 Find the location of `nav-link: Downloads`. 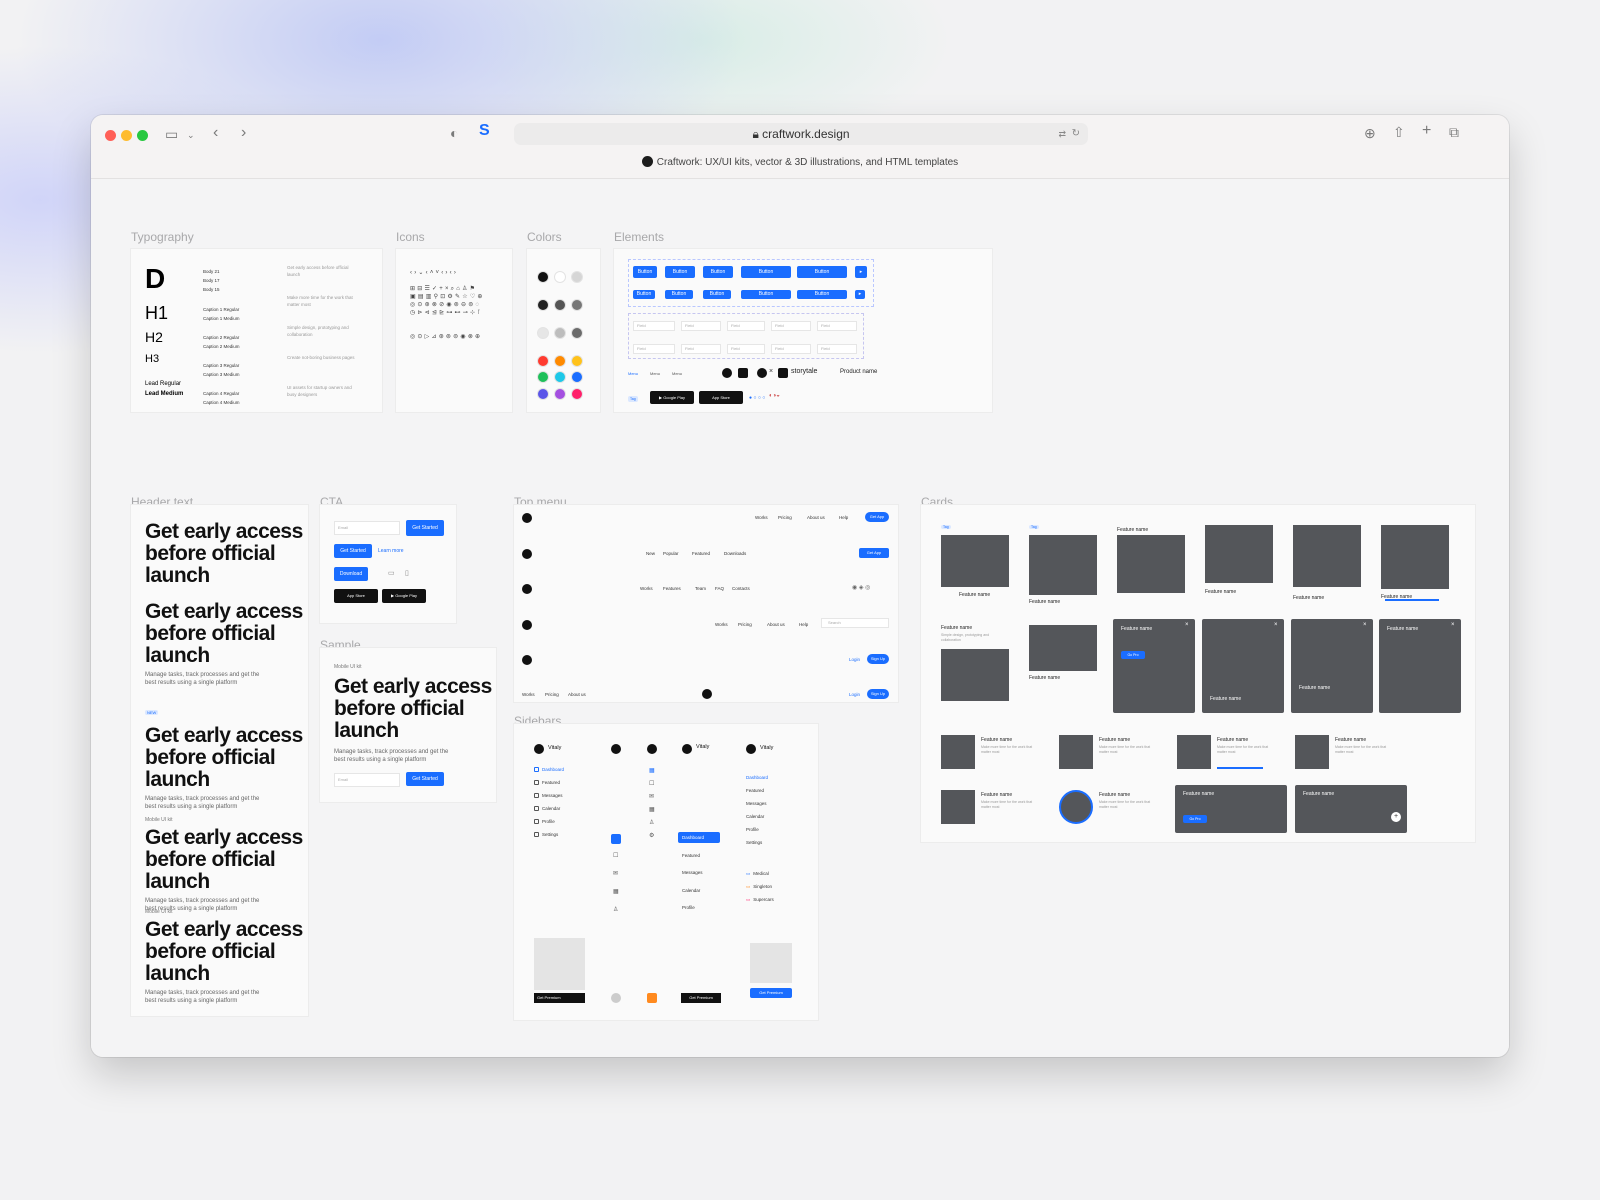

nav-link: Downloads is located at coordinates (735, 553).